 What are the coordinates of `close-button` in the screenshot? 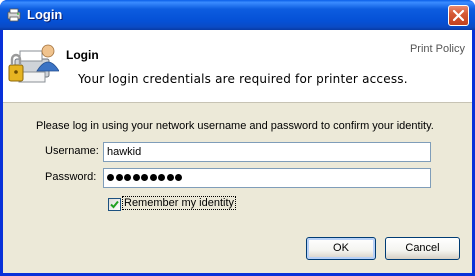 It's located at (458, 15).